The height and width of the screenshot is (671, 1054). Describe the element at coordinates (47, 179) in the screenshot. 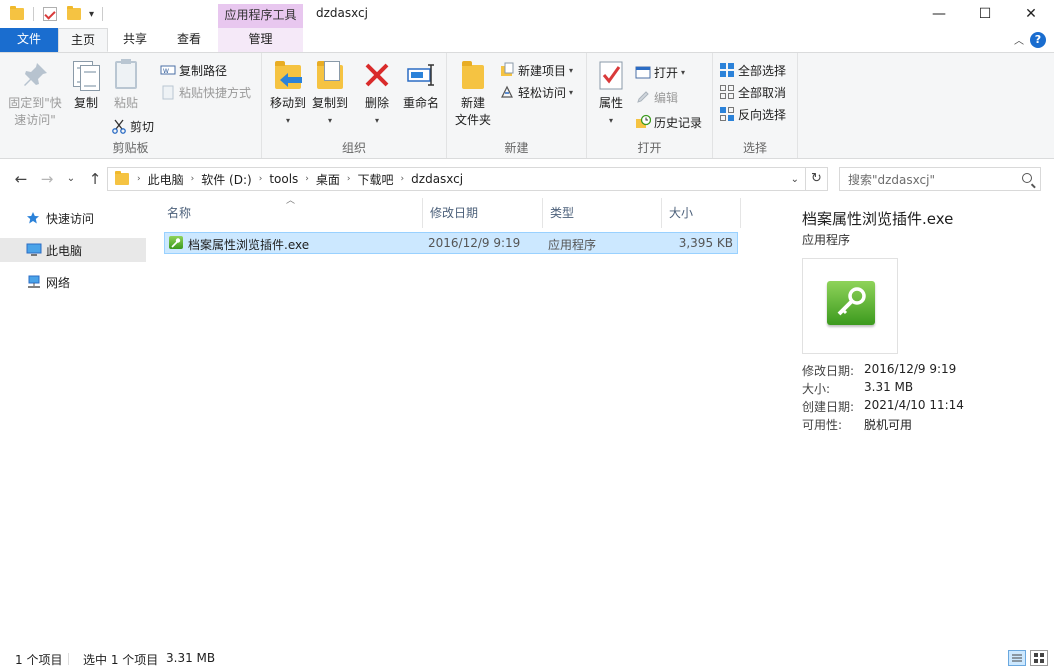

I see `forward-arrow-icon: →` at that location.